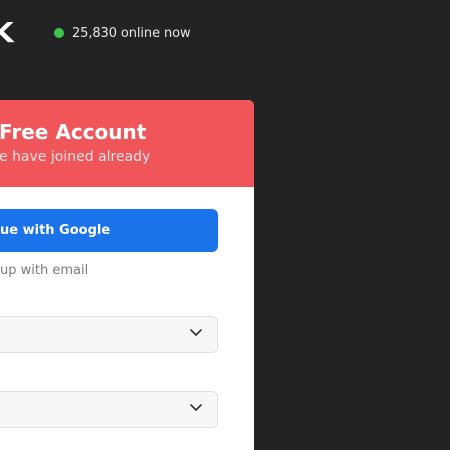 Image resolution: width=450 pixels, height=450 pixels. What do you see at coordinates (44, 270) in the screenshot?
I see `signup-with-email-divider: up with email` at bounding box center [44, 270].